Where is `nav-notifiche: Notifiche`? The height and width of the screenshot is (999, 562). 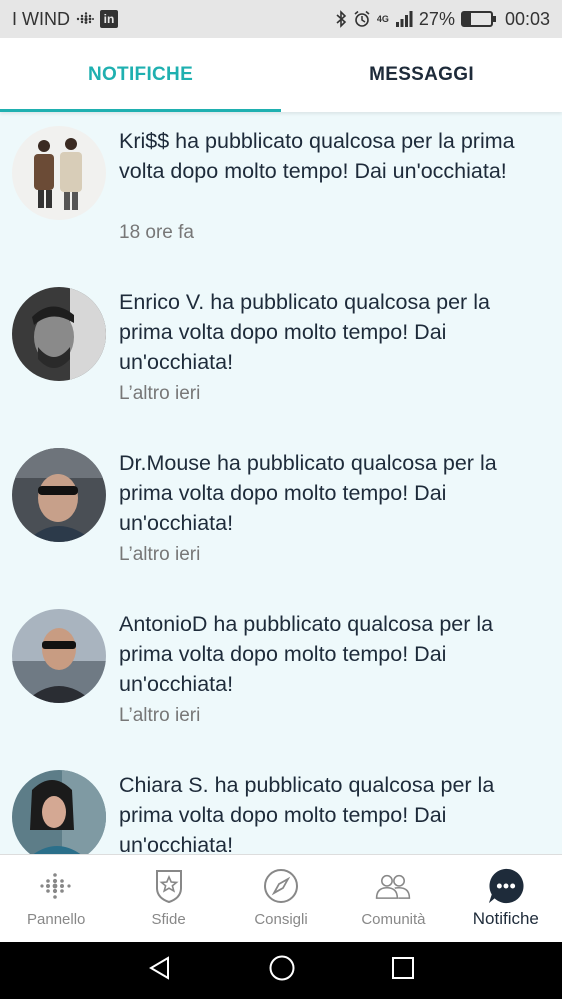
nav-notifiche: Notifiche is located at coordinates (506, 898).